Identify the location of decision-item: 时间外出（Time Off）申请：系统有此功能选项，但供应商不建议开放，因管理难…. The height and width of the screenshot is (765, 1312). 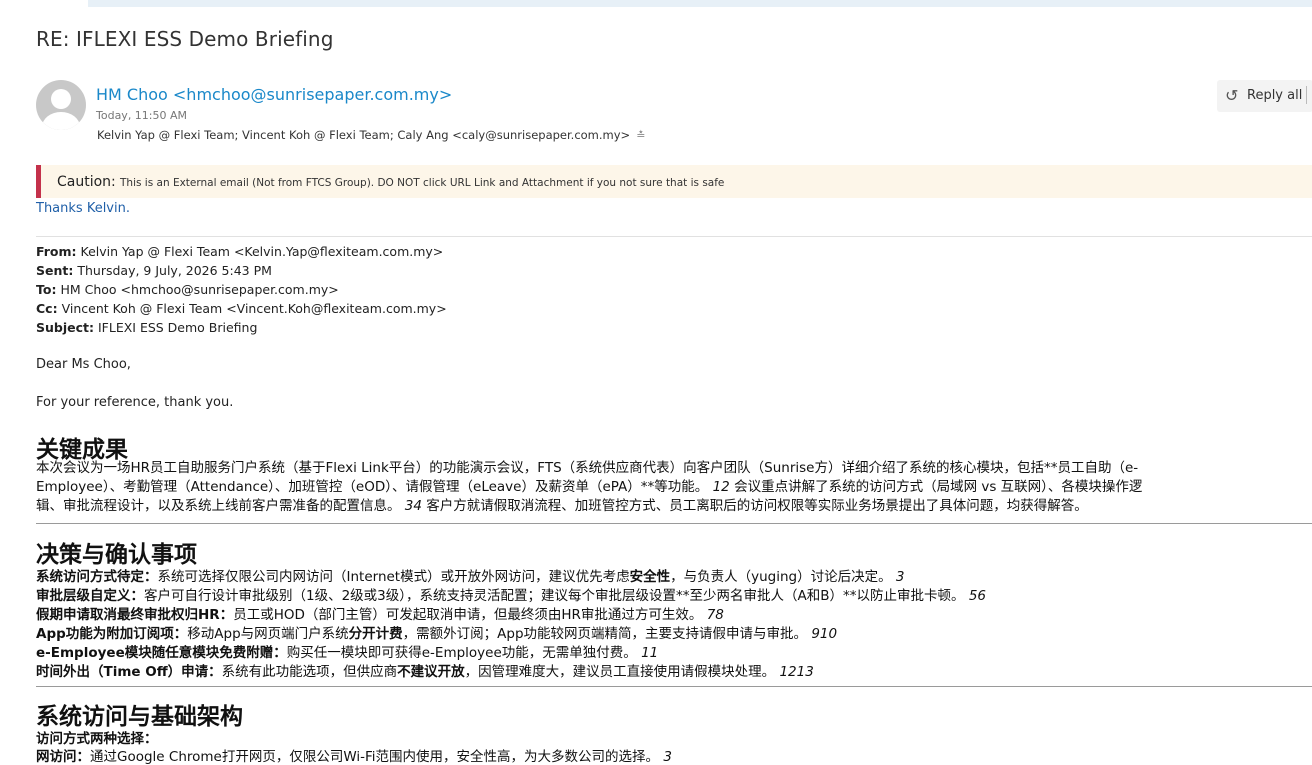
(425, 672).